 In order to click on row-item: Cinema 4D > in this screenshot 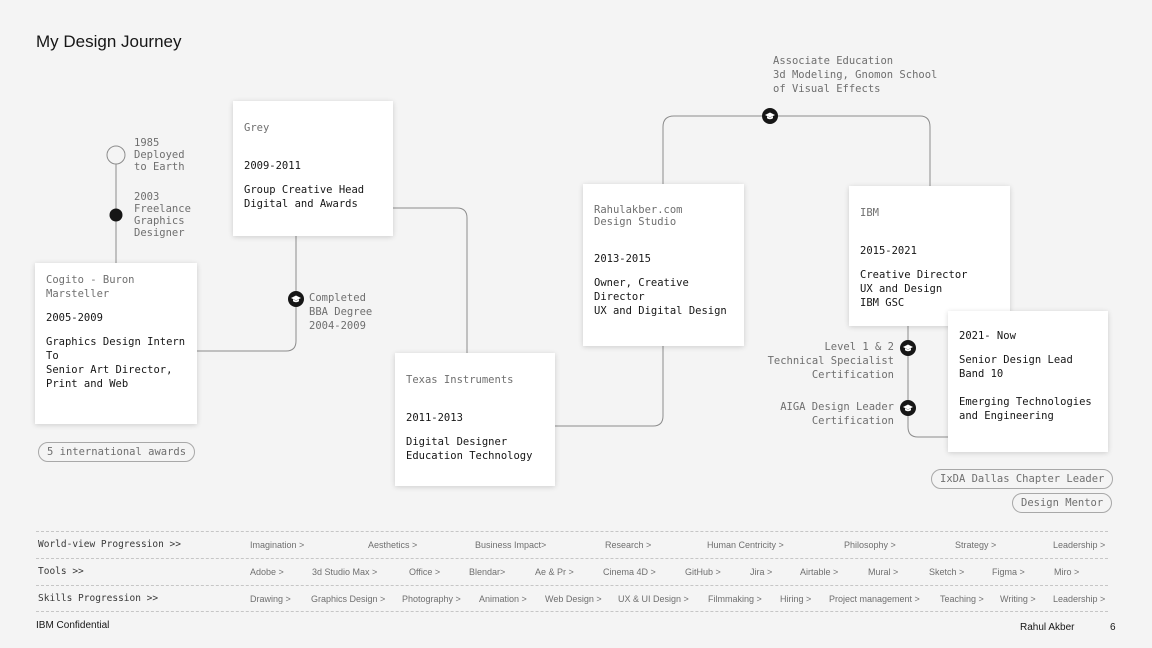, I will do `click(629, 572)`.